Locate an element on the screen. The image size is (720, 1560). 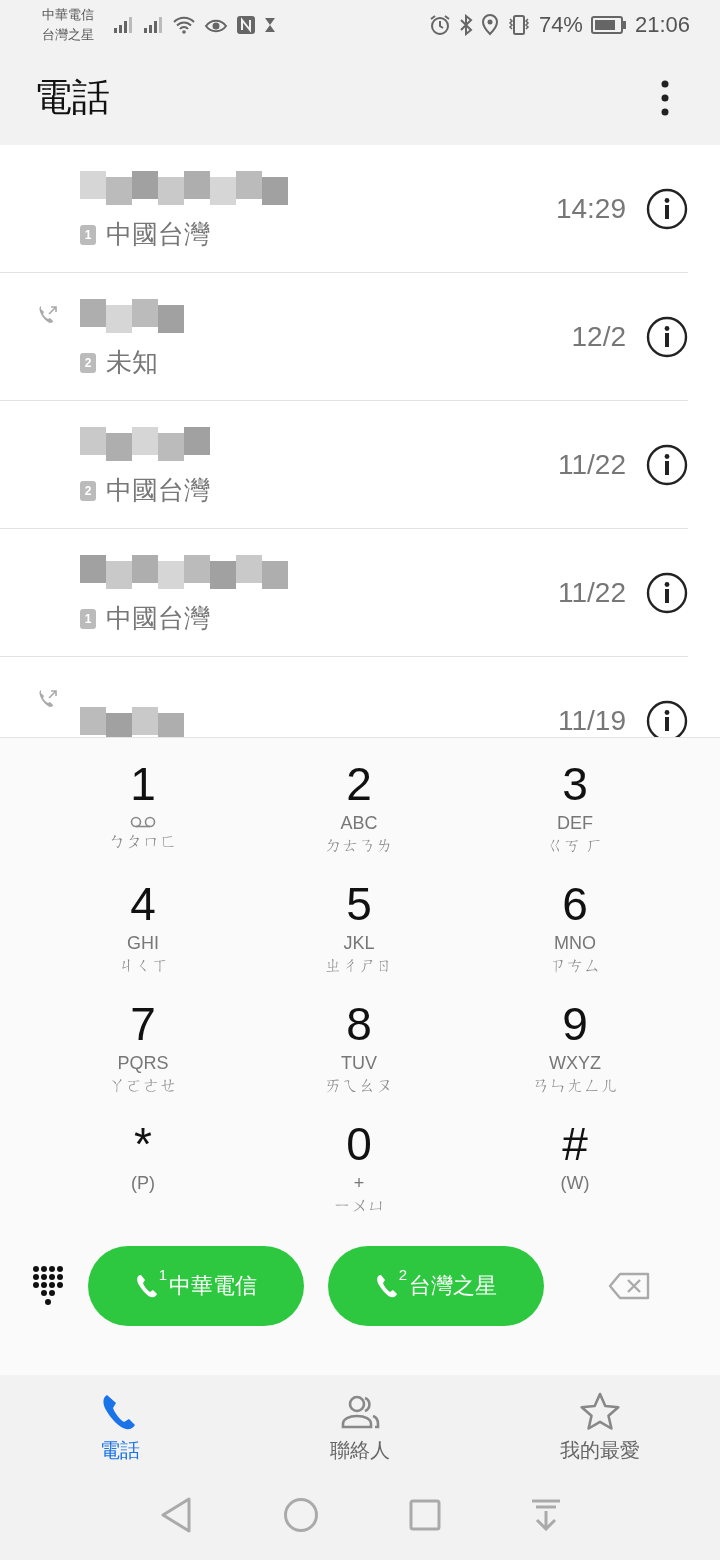
call-time: 14:29 is located at coordinates (590, 208).